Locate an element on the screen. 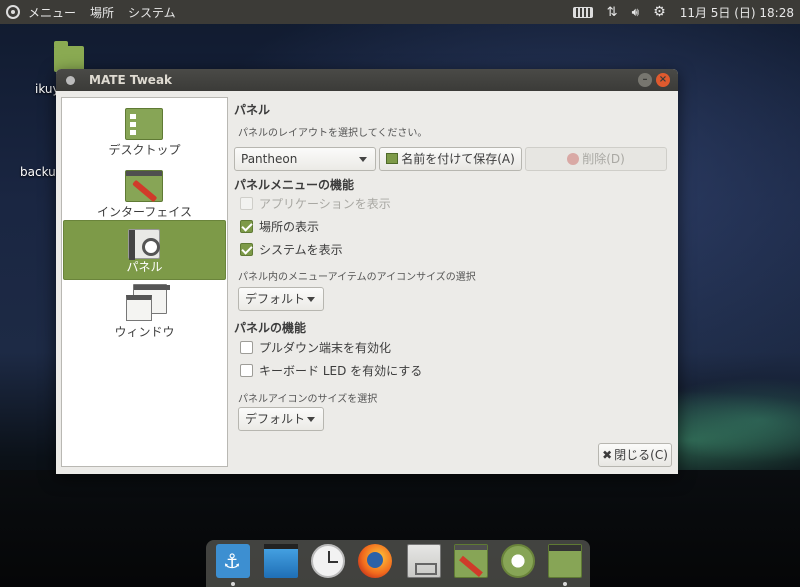 The width and height of the screenshot is (800, 587). section-title-panel: パネル is located at coordinates (252, 110).